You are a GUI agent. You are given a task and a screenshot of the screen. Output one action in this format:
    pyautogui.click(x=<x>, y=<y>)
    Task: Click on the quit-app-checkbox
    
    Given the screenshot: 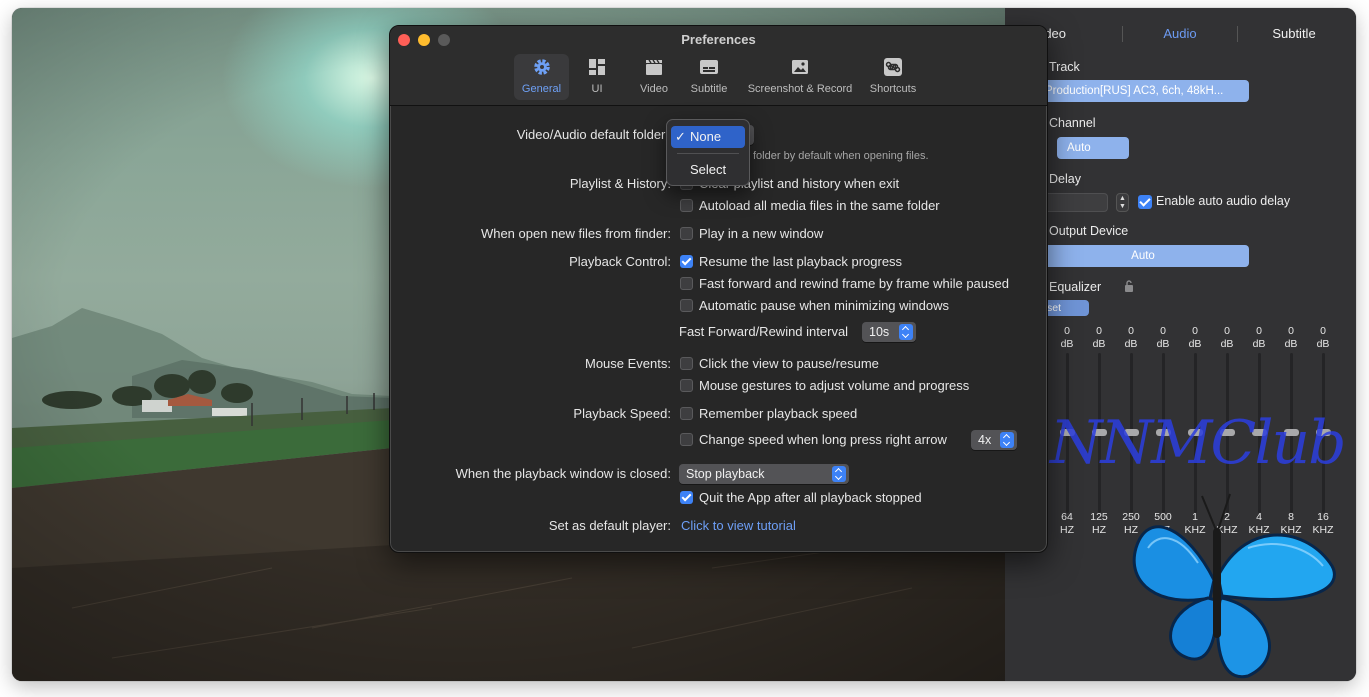 What is the action you would take?
    pyautogui.click(x=686, y=497)
    